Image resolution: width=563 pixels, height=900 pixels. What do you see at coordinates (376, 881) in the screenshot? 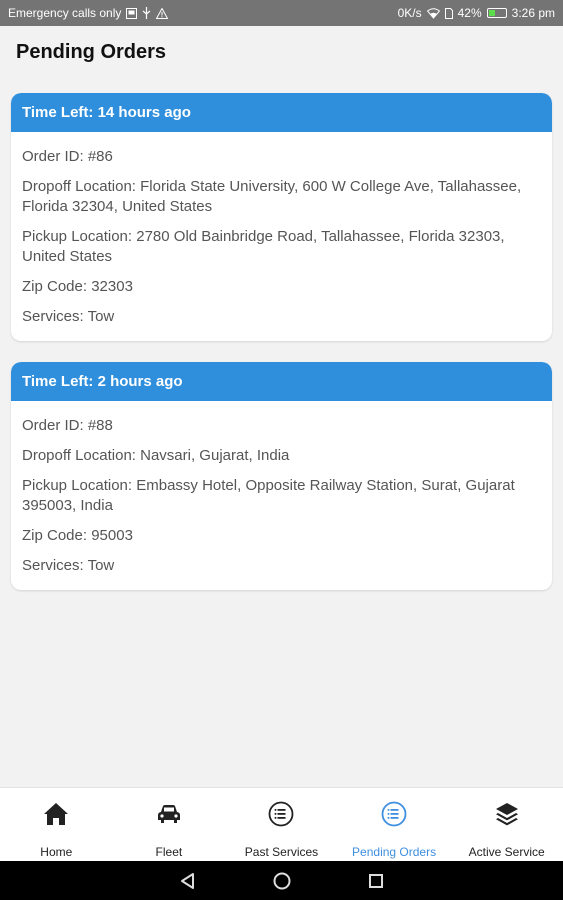
I see `recents-icon` at bounding box center [376, 881].